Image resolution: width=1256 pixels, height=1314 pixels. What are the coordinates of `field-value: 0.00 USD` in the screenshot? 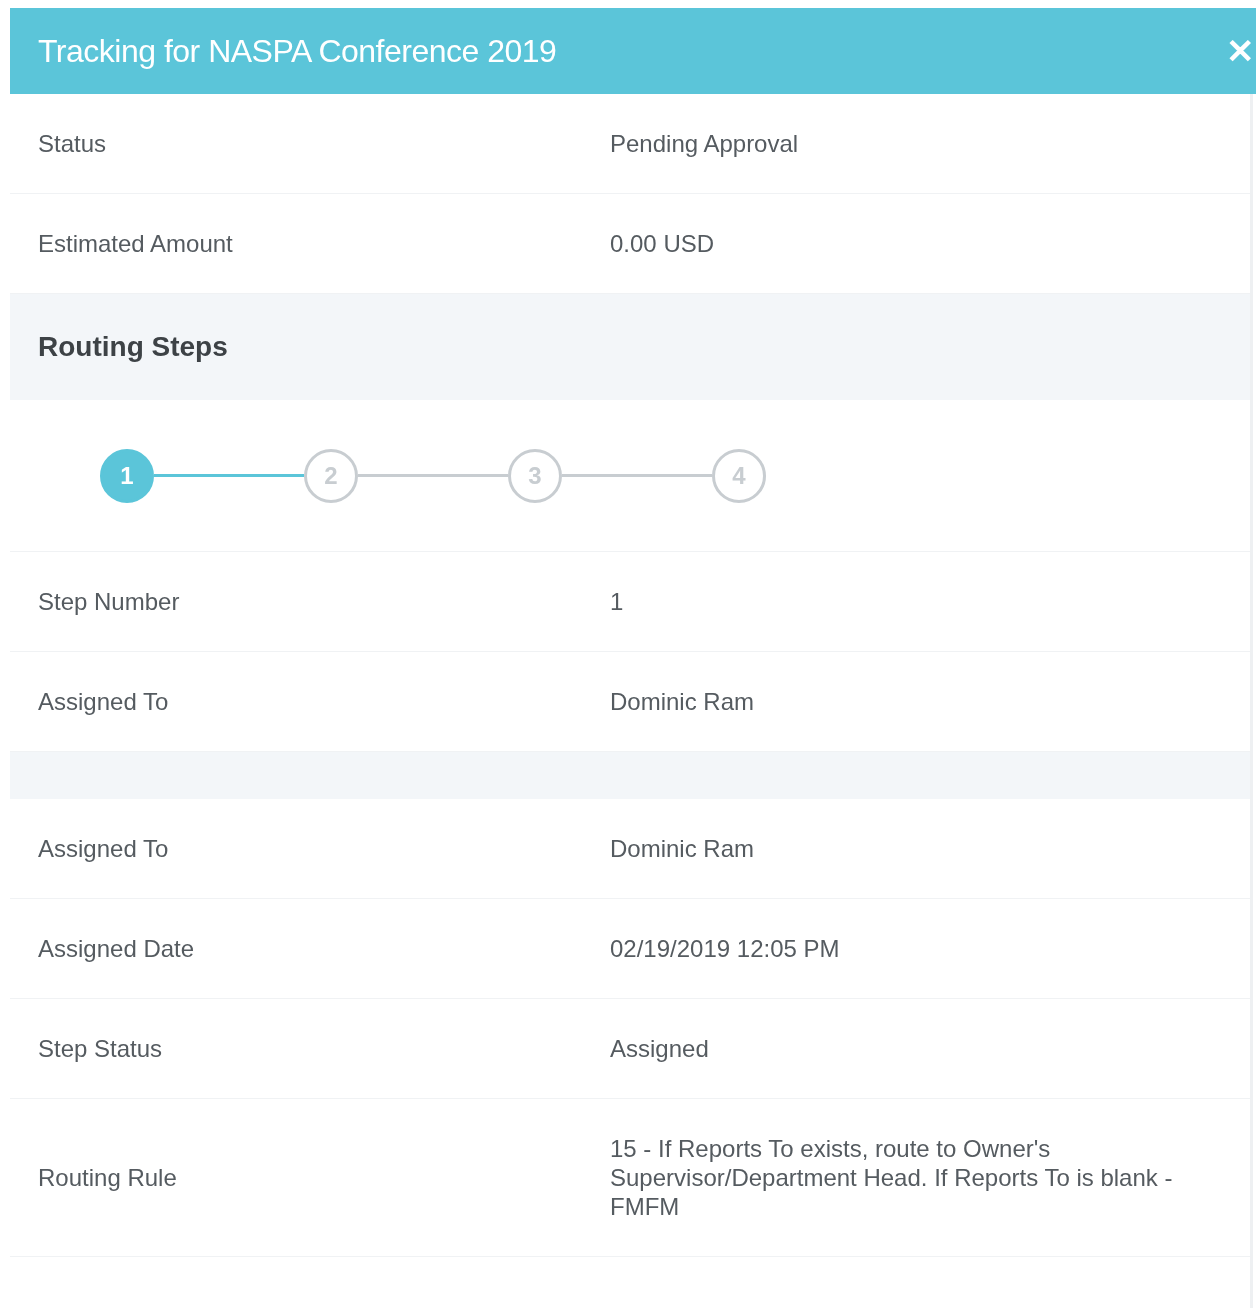 It's located at (663, 243).